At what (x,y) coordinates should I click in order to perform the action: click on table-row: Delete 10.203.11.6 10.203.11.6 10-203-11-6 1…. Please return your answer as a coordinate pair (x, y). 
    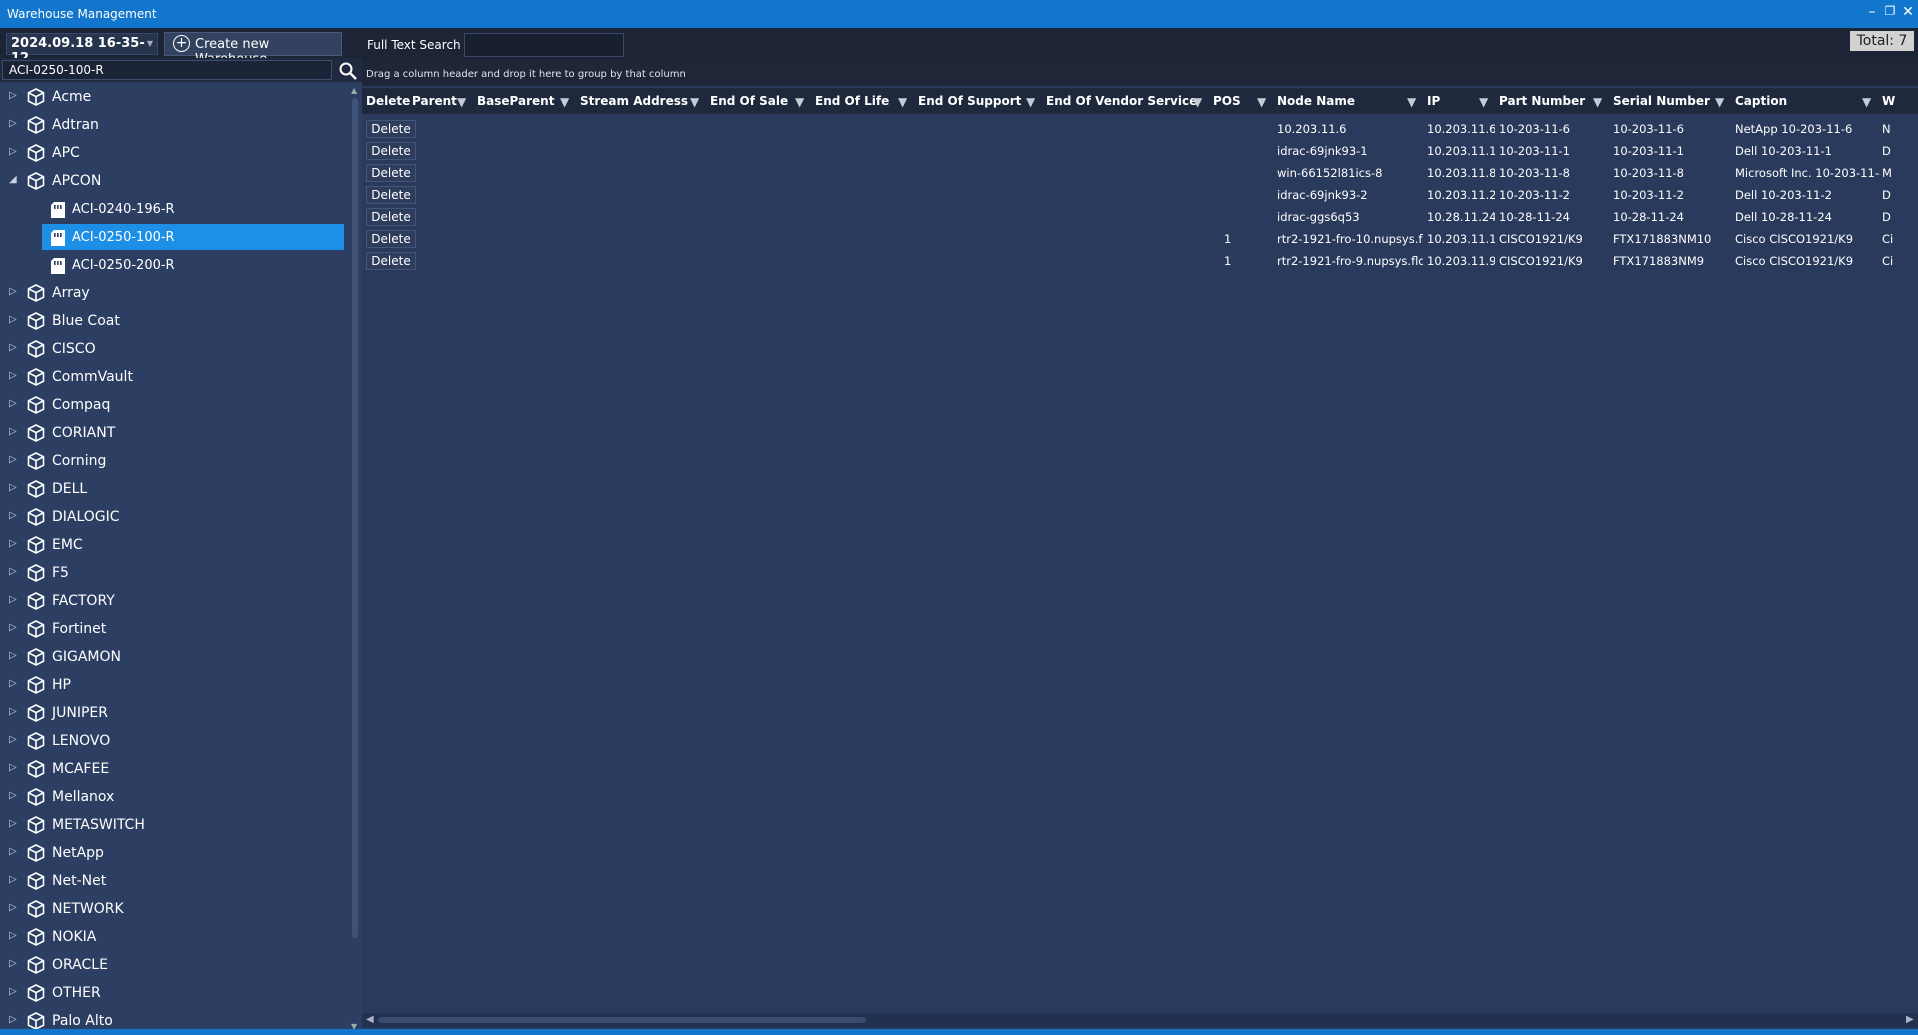
    Looking at the image, I should click on (1140, 129).